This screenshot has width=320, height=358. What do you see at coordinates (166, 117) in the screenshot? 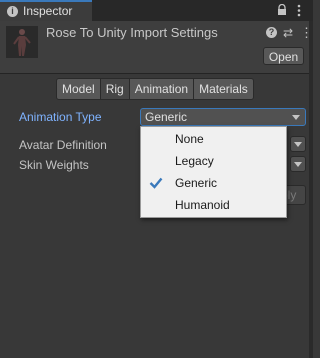
I see `animation-type-value: Generic` at bounding box center [166, 117].